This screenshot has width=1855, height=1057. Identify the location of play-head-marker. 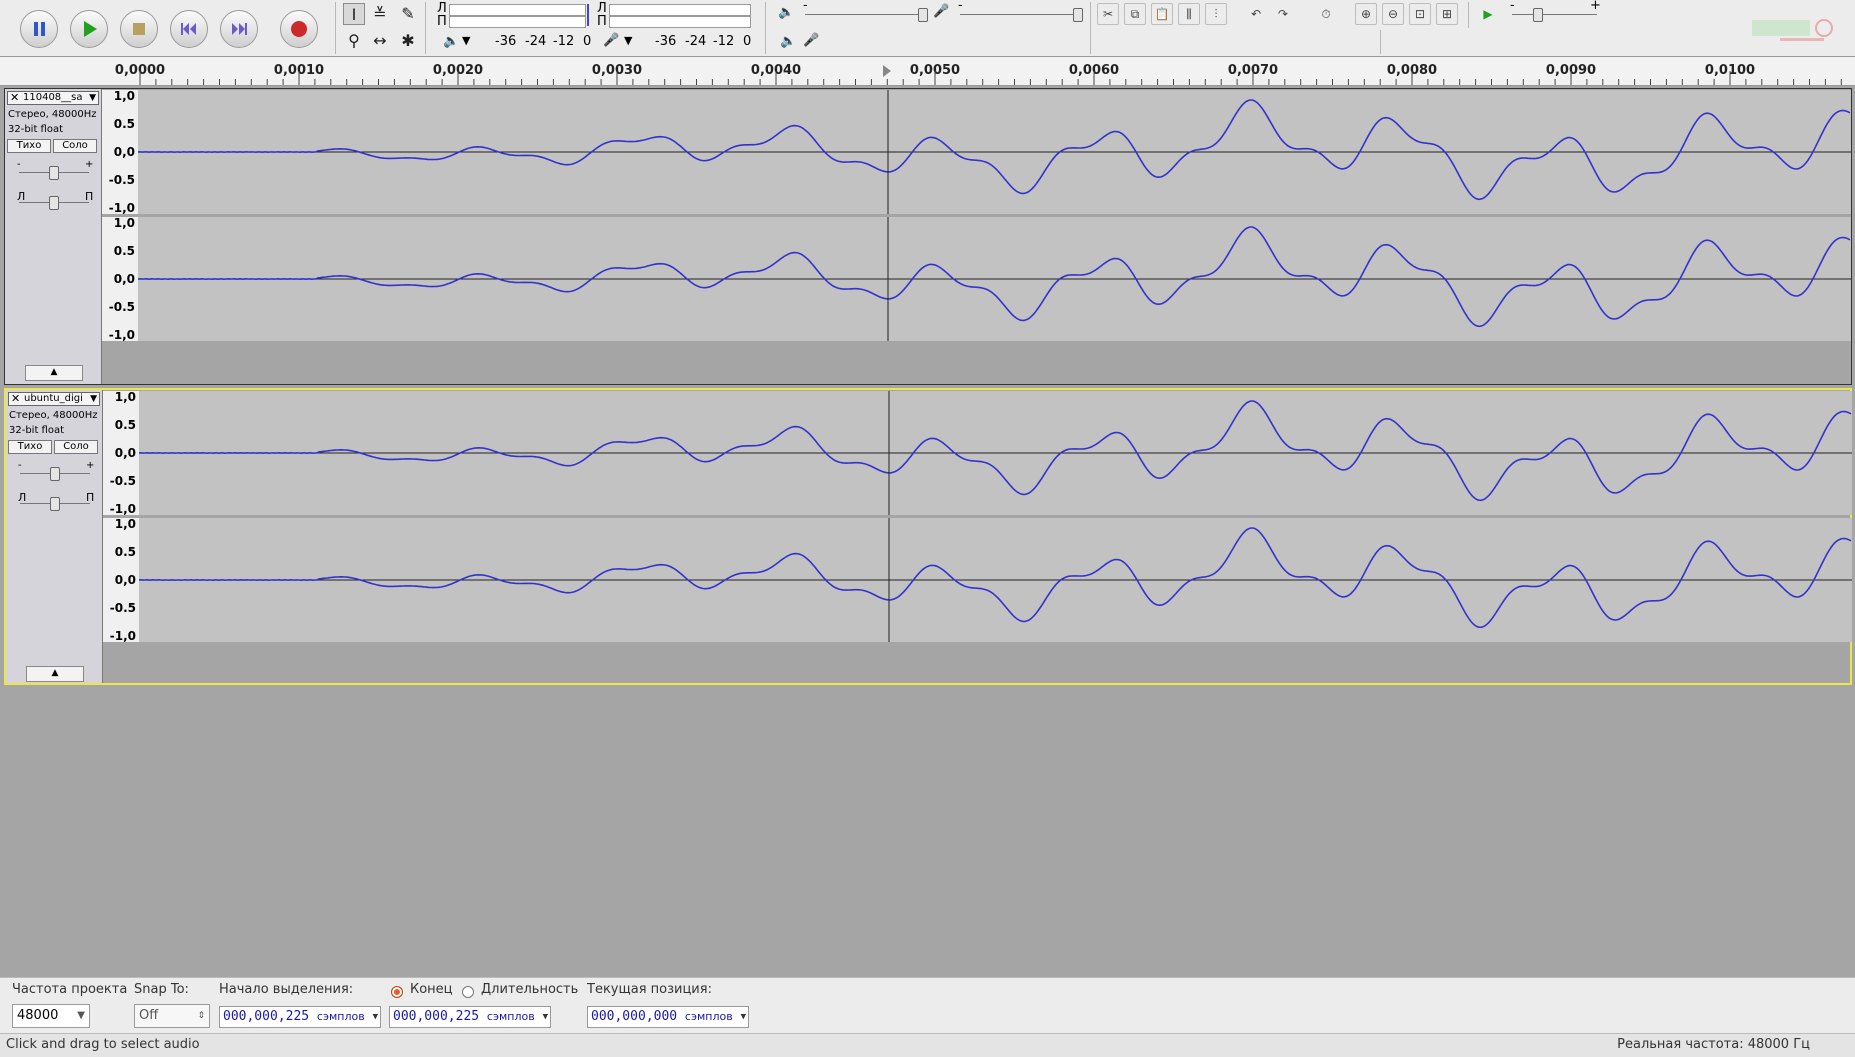
(887, 71).